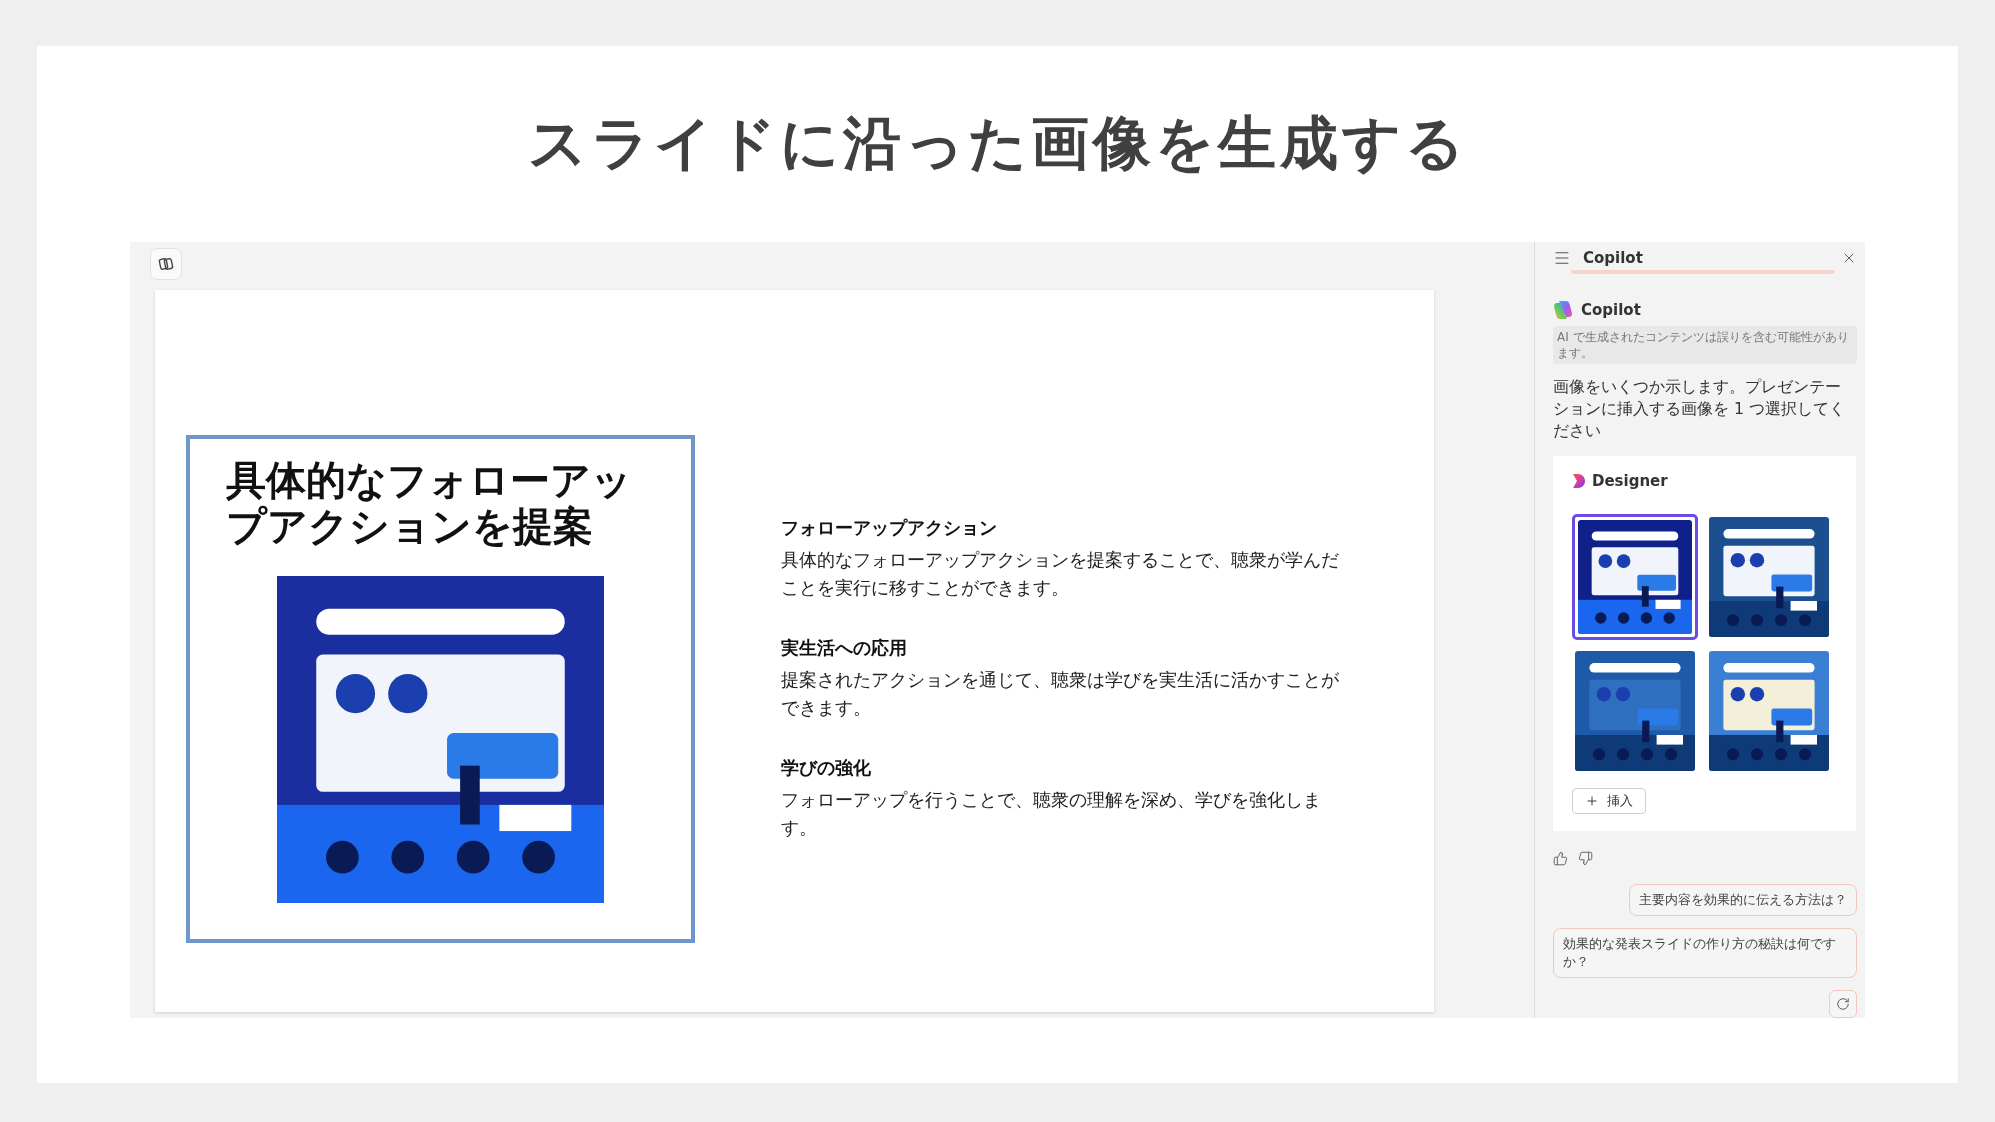 The image size is (1995, 1122). I want to click on thumbs-down-button, so click(1585, 858).